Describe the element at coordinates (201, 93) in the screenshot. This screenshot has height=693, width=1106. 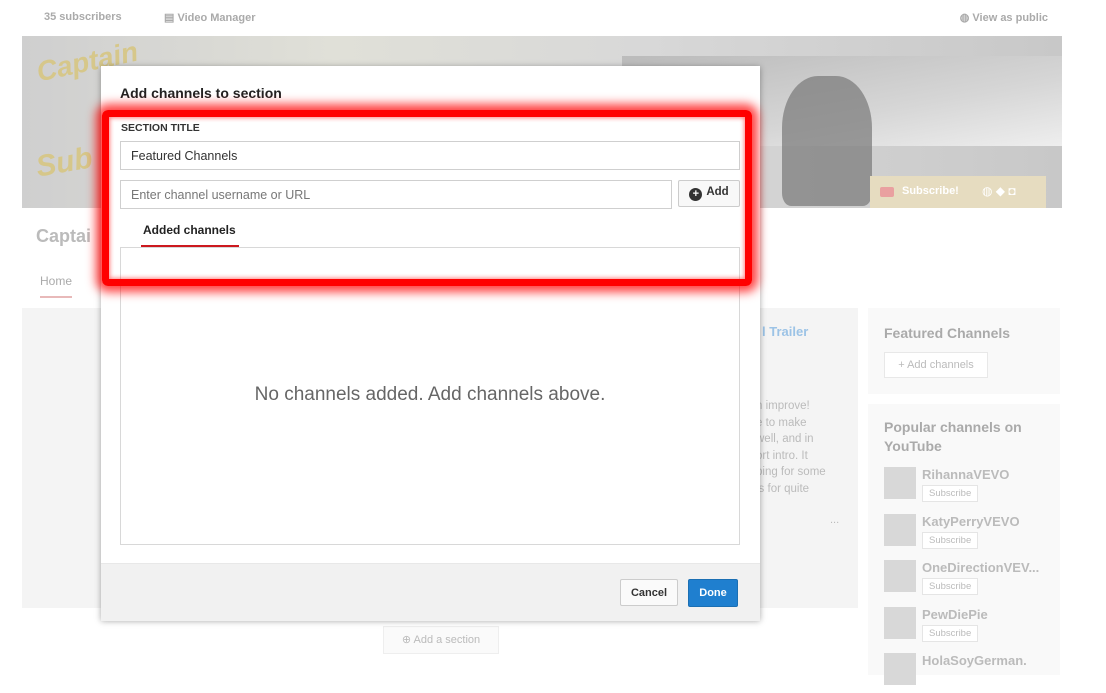
I see `dialog-title: Add channels to section` at that location.